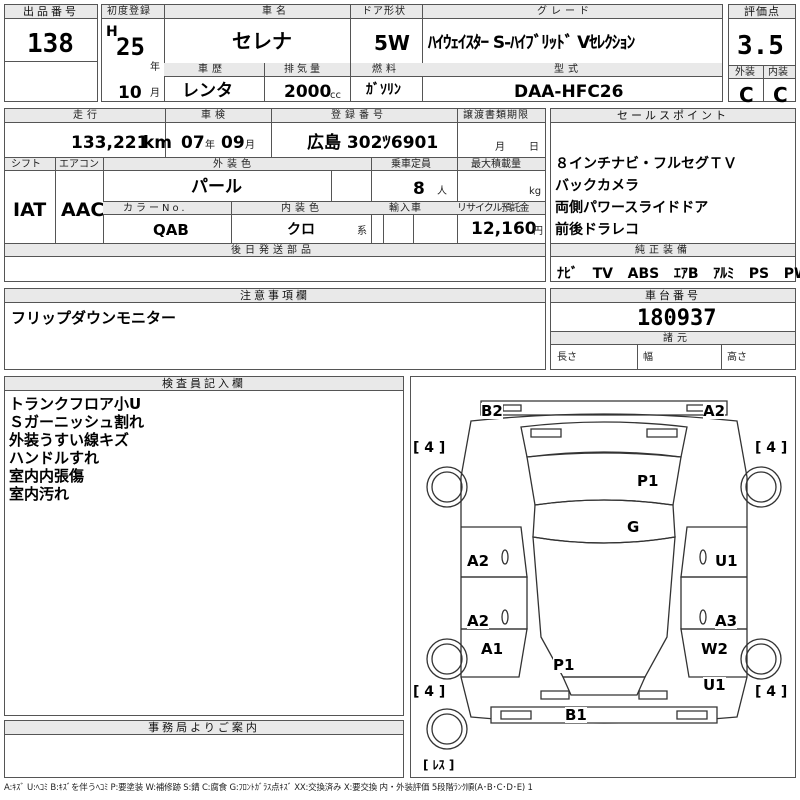 This screenshot has width=800, height=800. Describe the element at coordinates (215, 115) in the screenshot. I see `inspection-label: 車検` at that location.